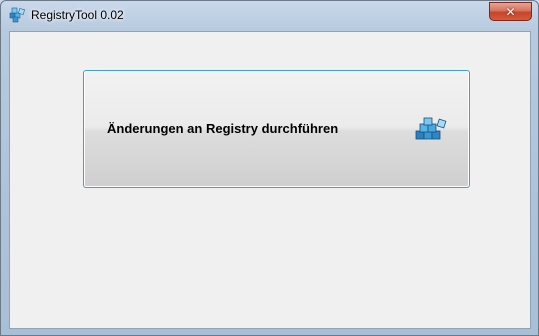 The height and width of the screenshot is (336, 539). What do you see at coordinates (77, 15) in the screenshot?
I see `window-title: RegistryTool 0.02` at bounding box center [77, 15].